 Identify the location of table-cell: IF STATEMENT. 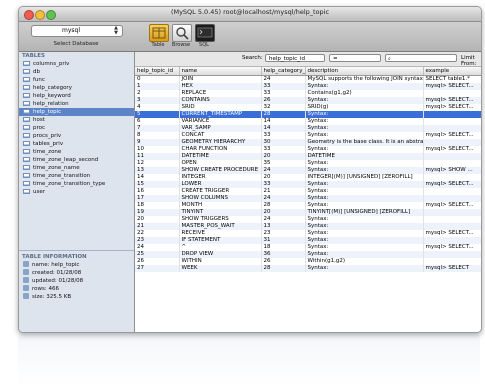
(220, 240).